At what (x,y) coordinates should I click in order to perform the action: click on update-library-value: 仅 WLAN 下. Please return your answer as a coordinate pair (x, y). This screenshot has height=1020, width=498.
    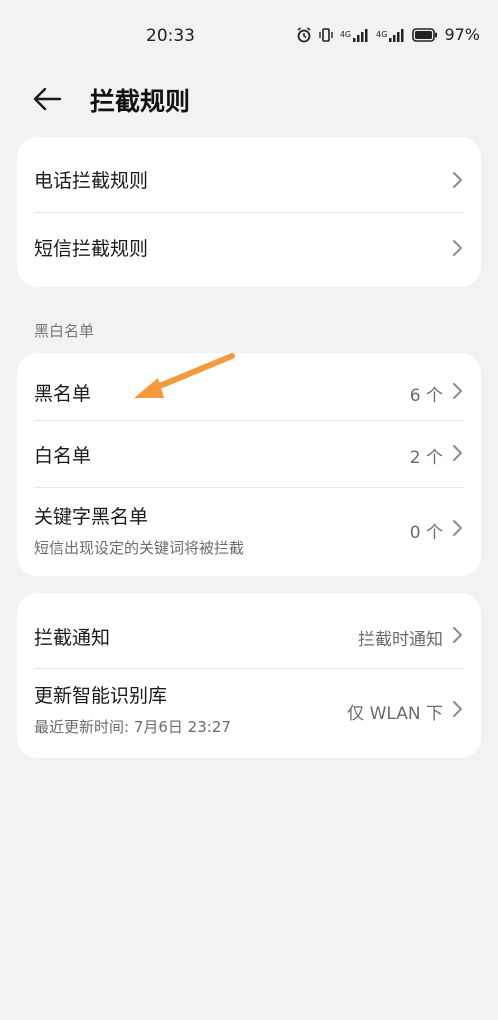
    Looking at the image, I should click on (395, 714).